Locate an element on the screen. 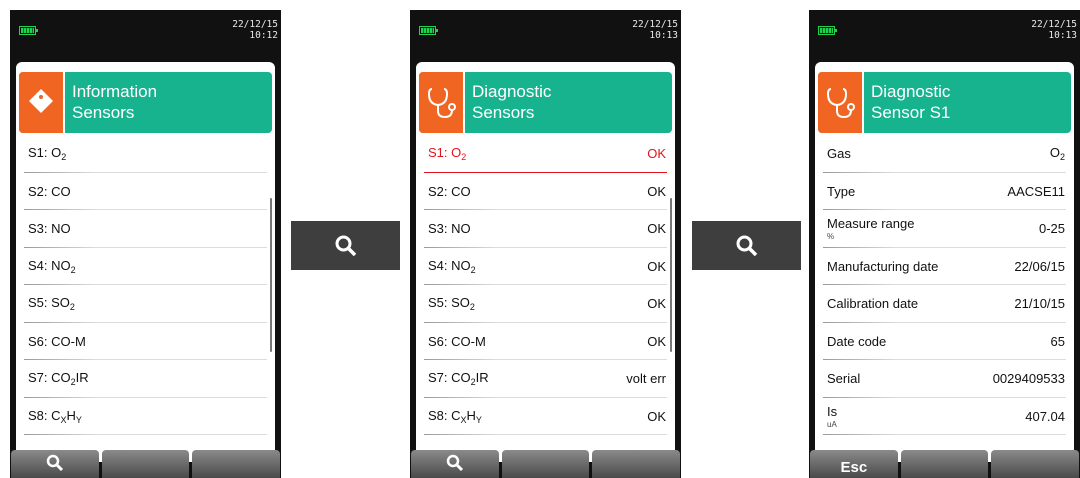  magnifier-icon is located at coordinates (345, 245).